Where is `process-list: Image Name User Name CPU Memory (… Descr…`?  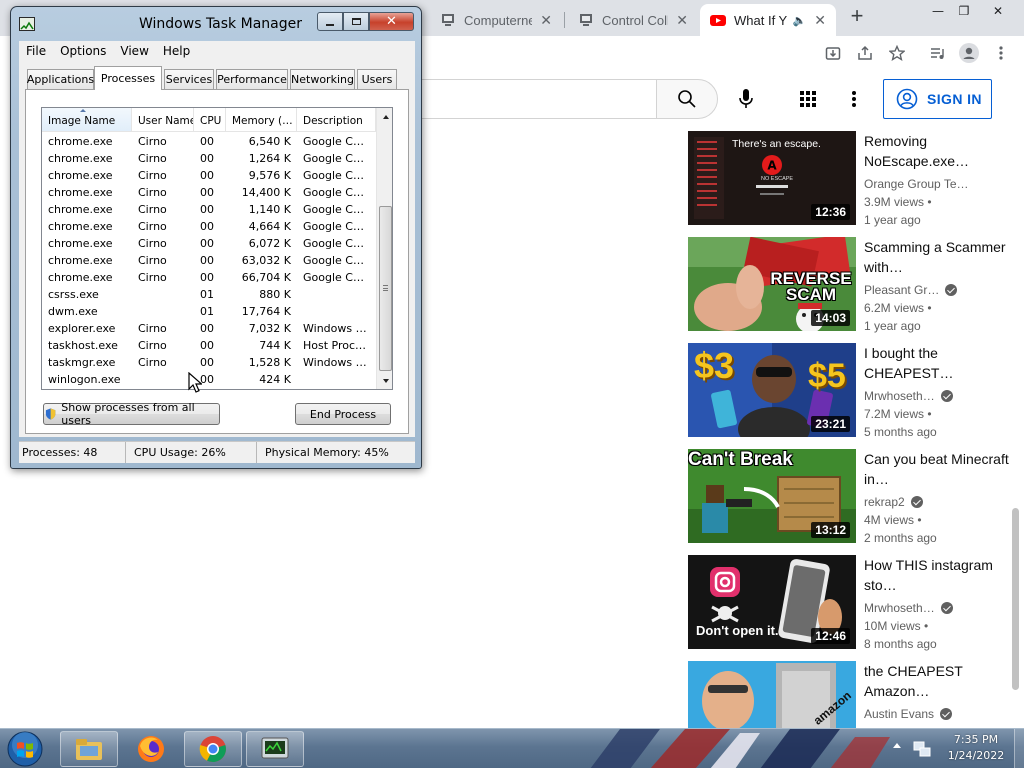
process-list: Image Name User Name CPU Memory (… Descr… is located at coordinates (217, 248).